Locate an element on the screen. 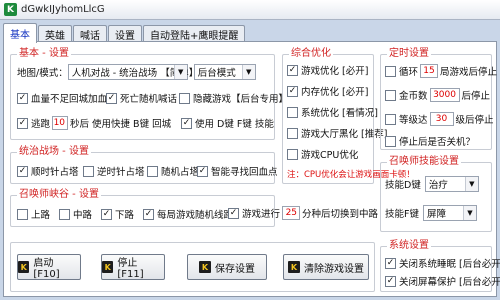 This screenshot has height=300, width=500. memory-opt-check: ✓ 内存优化 [必开] is located at coordinates (327, 91).